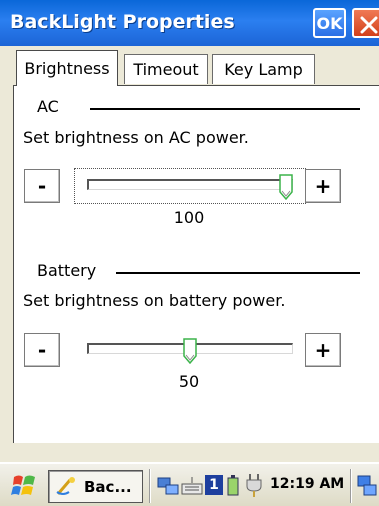  What do you see at coordinates (136, 137) in the screenshot?
I see `ac-description: Set brightness on AC power.` at bounding box center [136, 137].